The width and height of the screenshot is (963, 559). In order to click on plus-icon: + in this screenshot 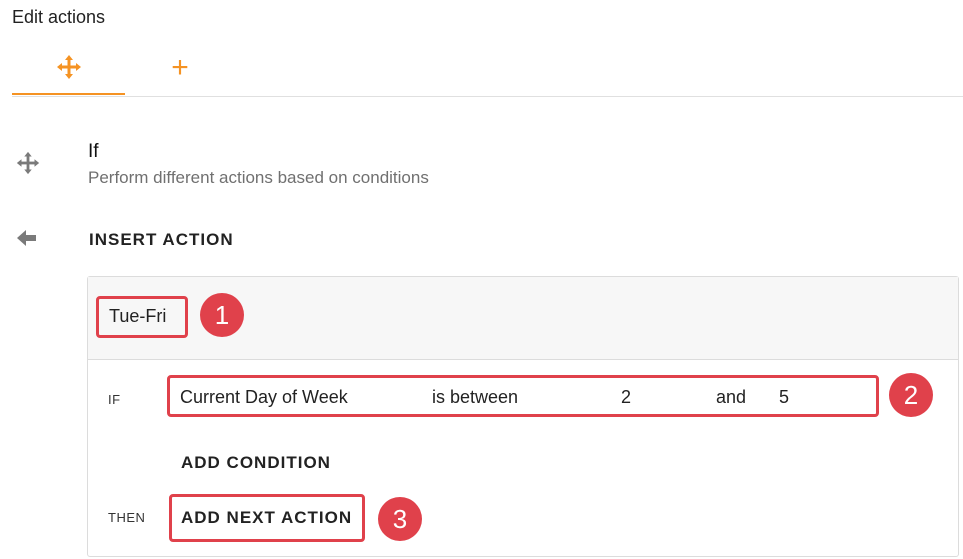, I will do `click(180, 67)`.